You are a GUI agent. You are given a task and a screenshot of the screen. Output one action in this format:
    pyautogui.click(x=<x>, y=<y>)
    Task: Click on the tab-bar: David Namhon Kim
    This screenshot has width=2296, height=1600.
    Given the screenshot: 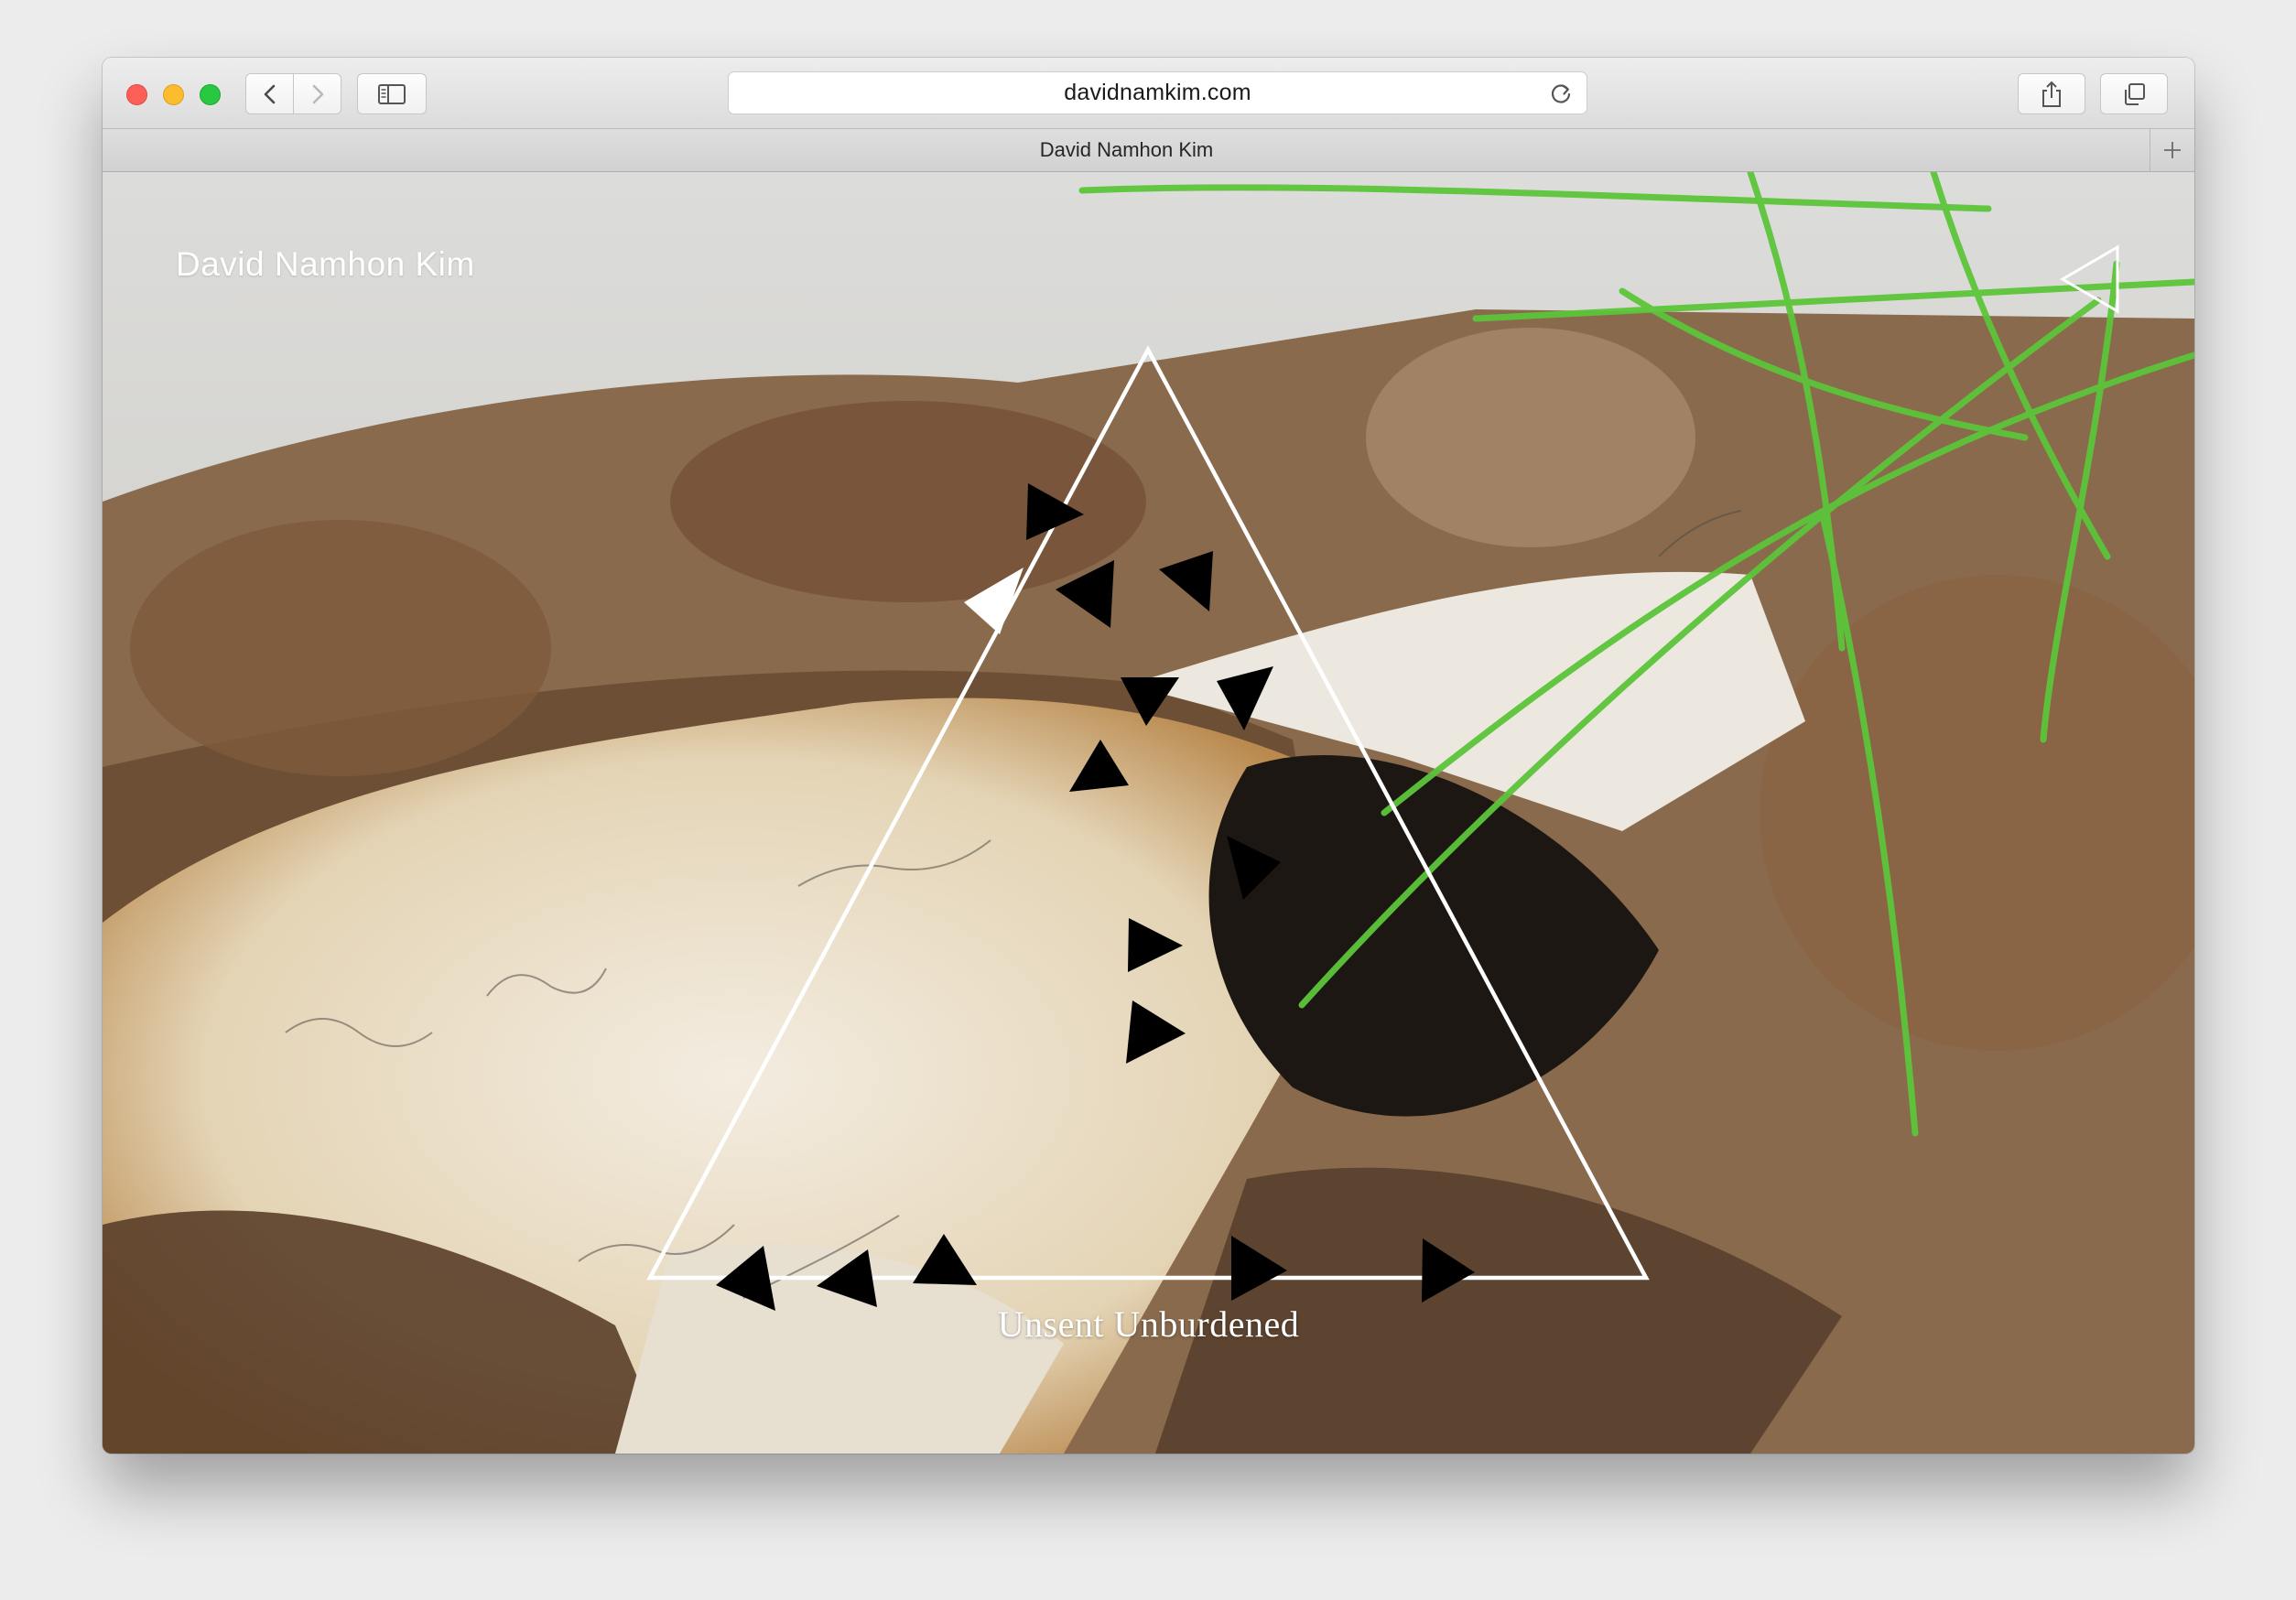 What is the action you would take?
    pyautogui.click(x=1149, y=151)
    